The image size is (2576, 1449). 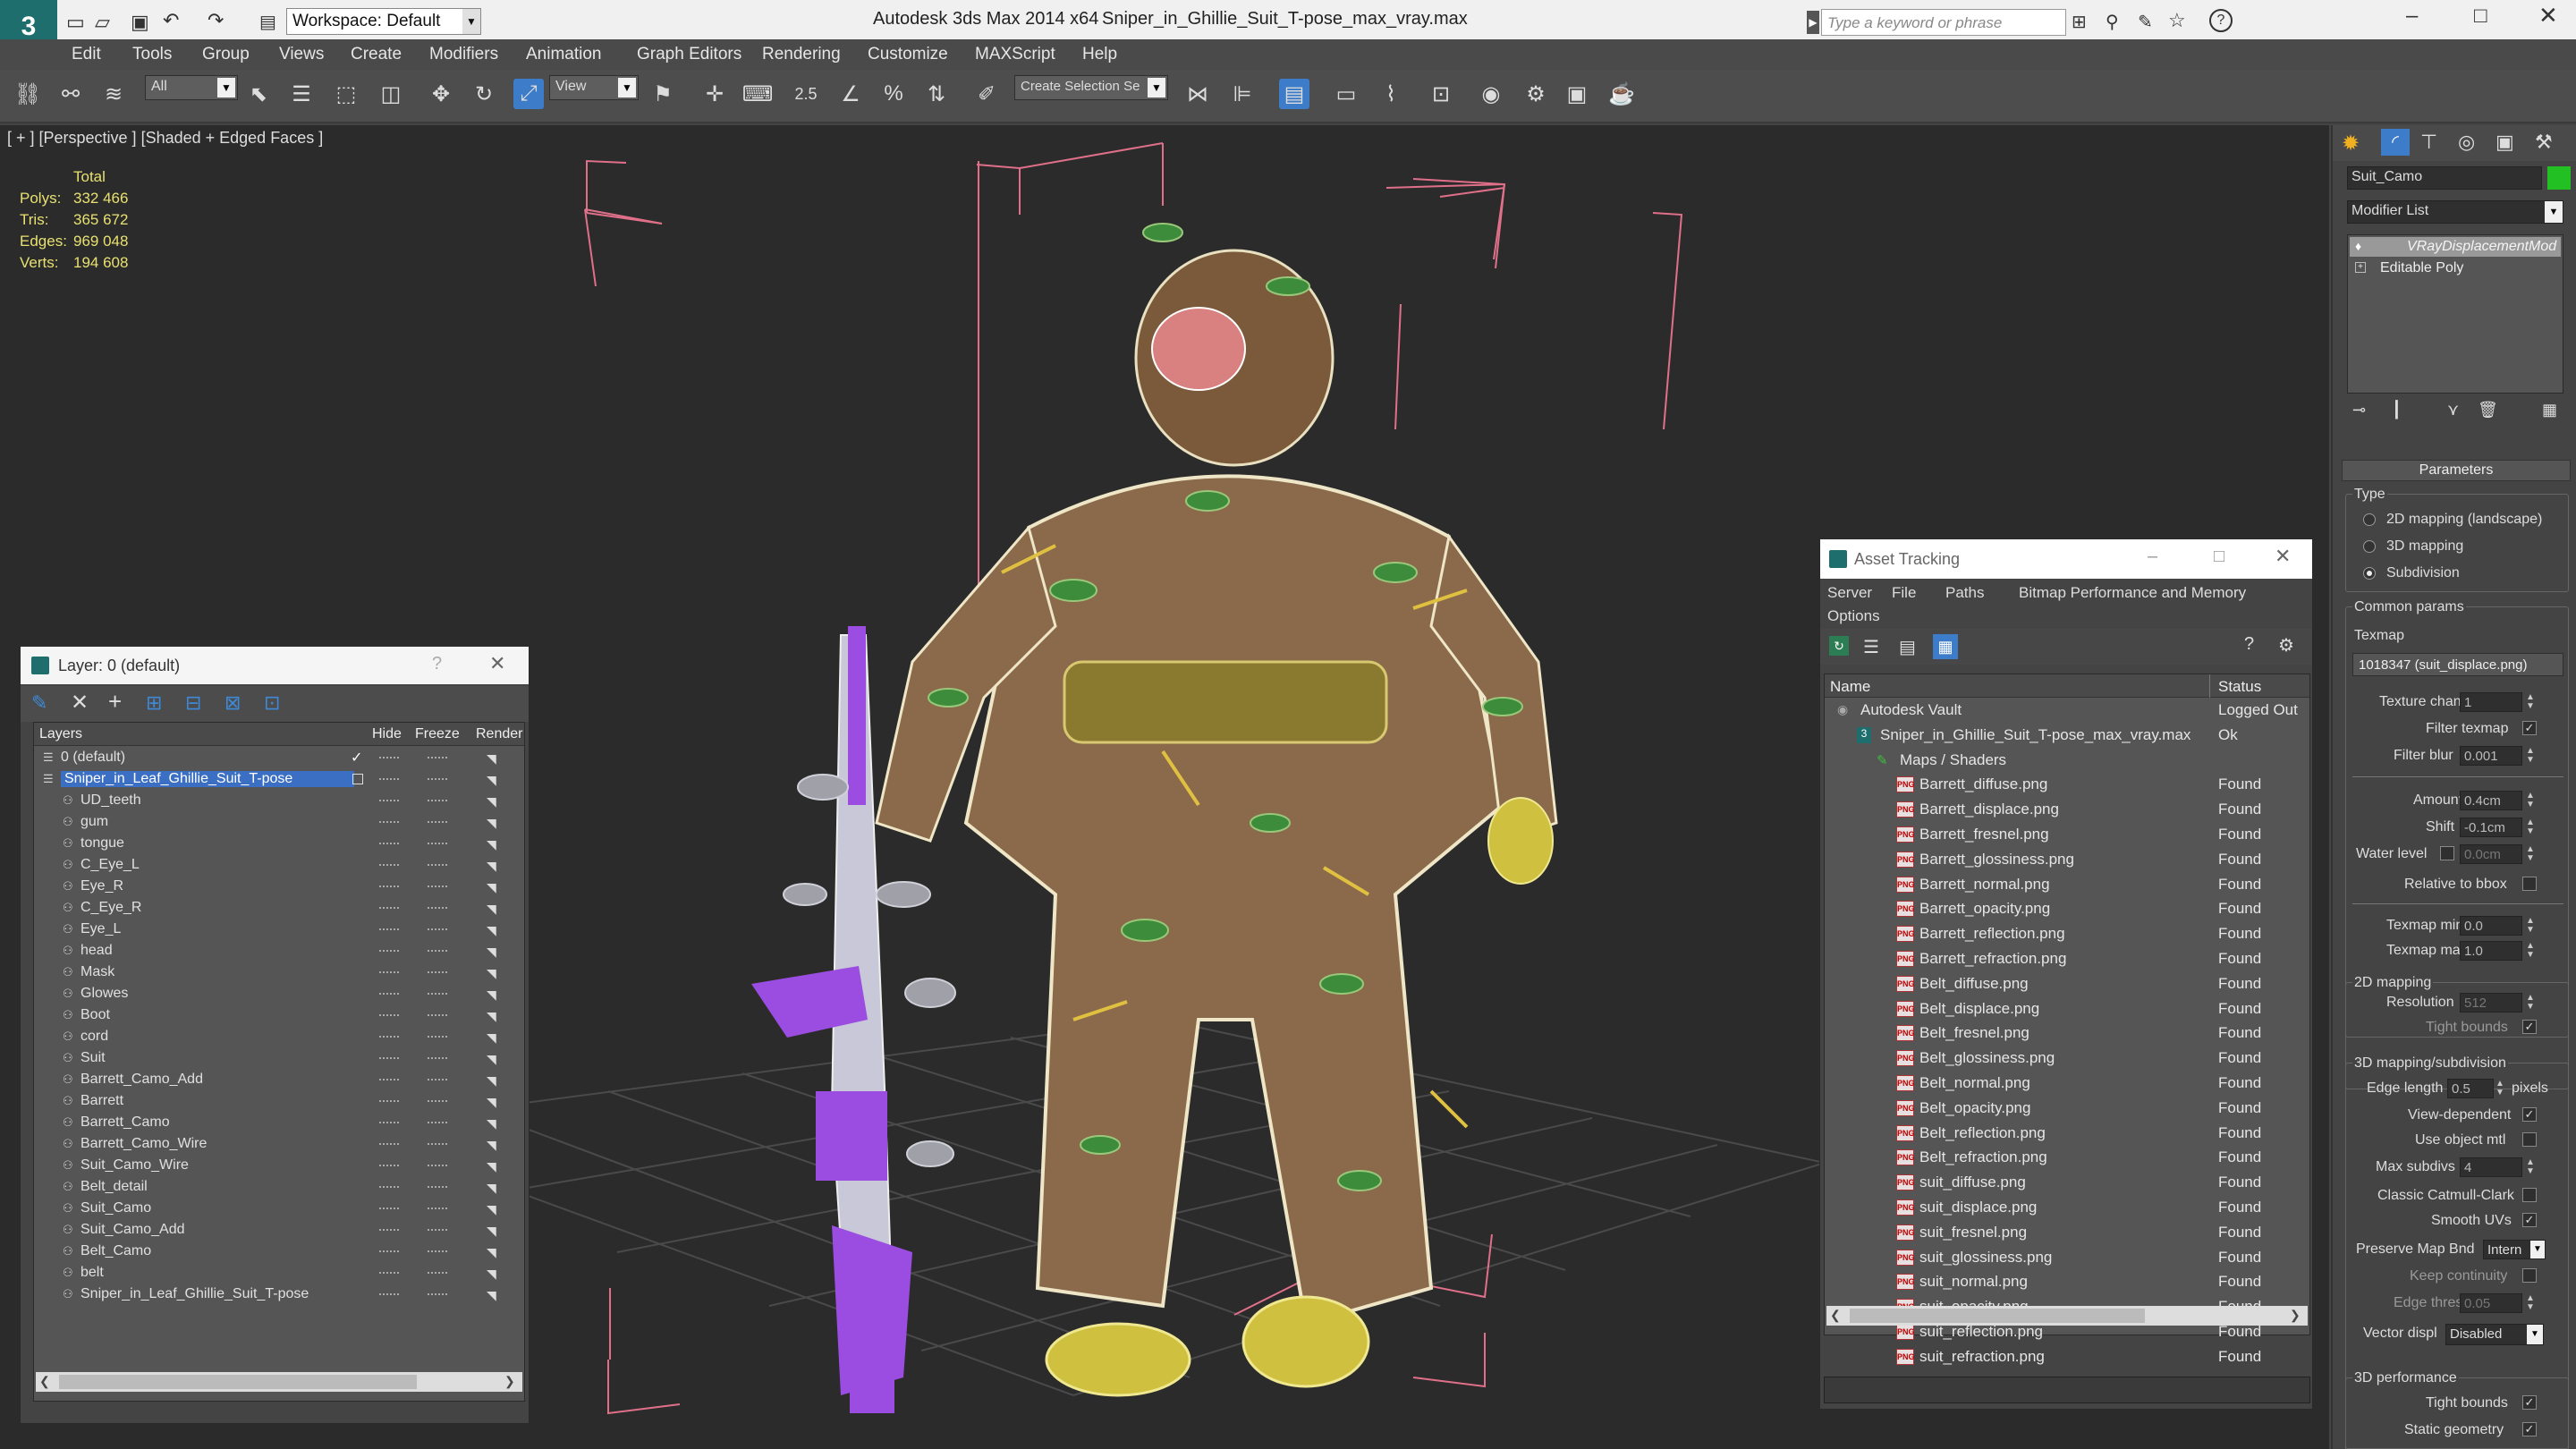 I want to click on menu-views: Views, so click(x=301, y=54).